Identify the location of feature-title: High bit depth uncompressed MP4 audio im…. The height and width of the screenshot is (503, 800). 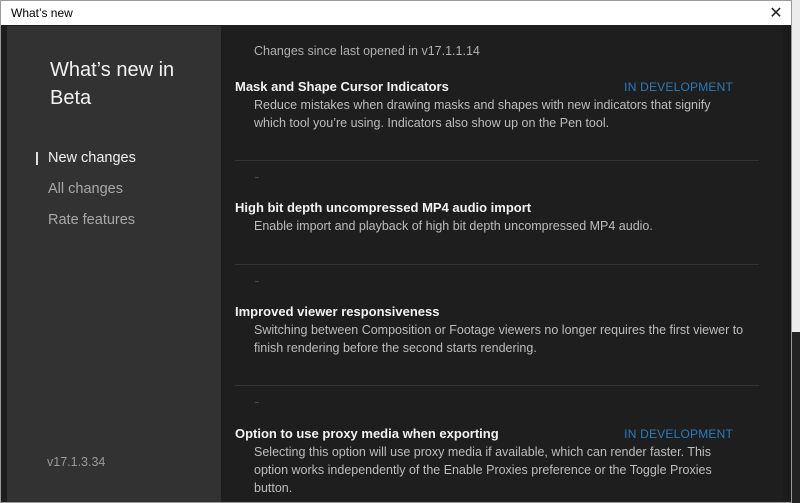
(383, 207).